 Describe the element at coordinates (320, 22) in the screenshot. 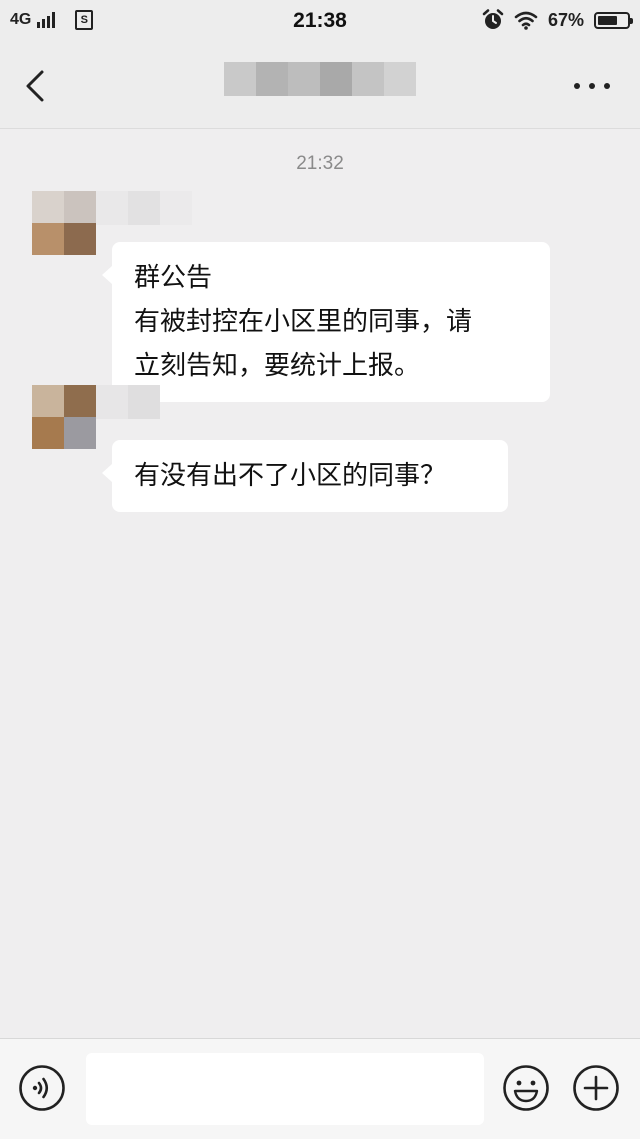

I see `status-bar: 4G S 21:38 67%` at that location.